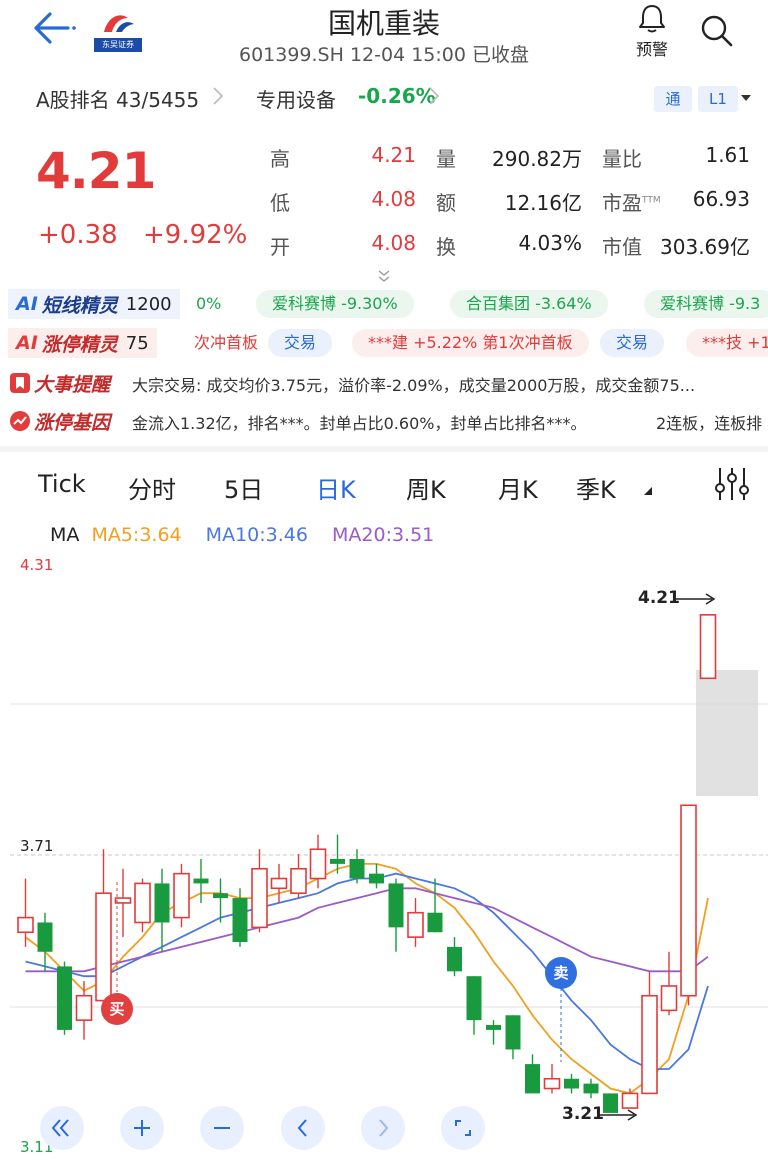  Describe the element at coordinates (243, 487) in the screenshot. I see `tab-5day: 5日` at that location.